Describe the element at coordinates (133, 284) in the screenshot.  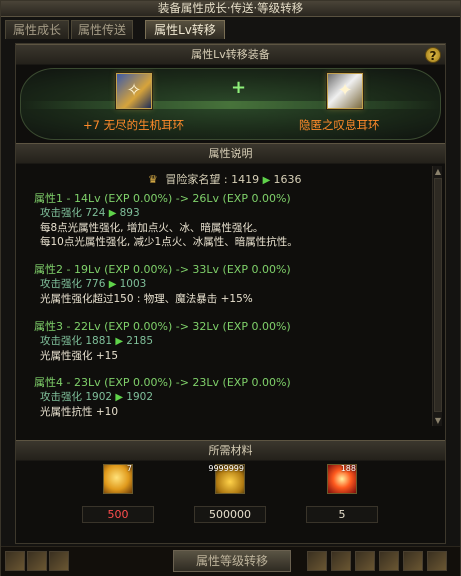
I see `stat-new-value: 1003` at that location.